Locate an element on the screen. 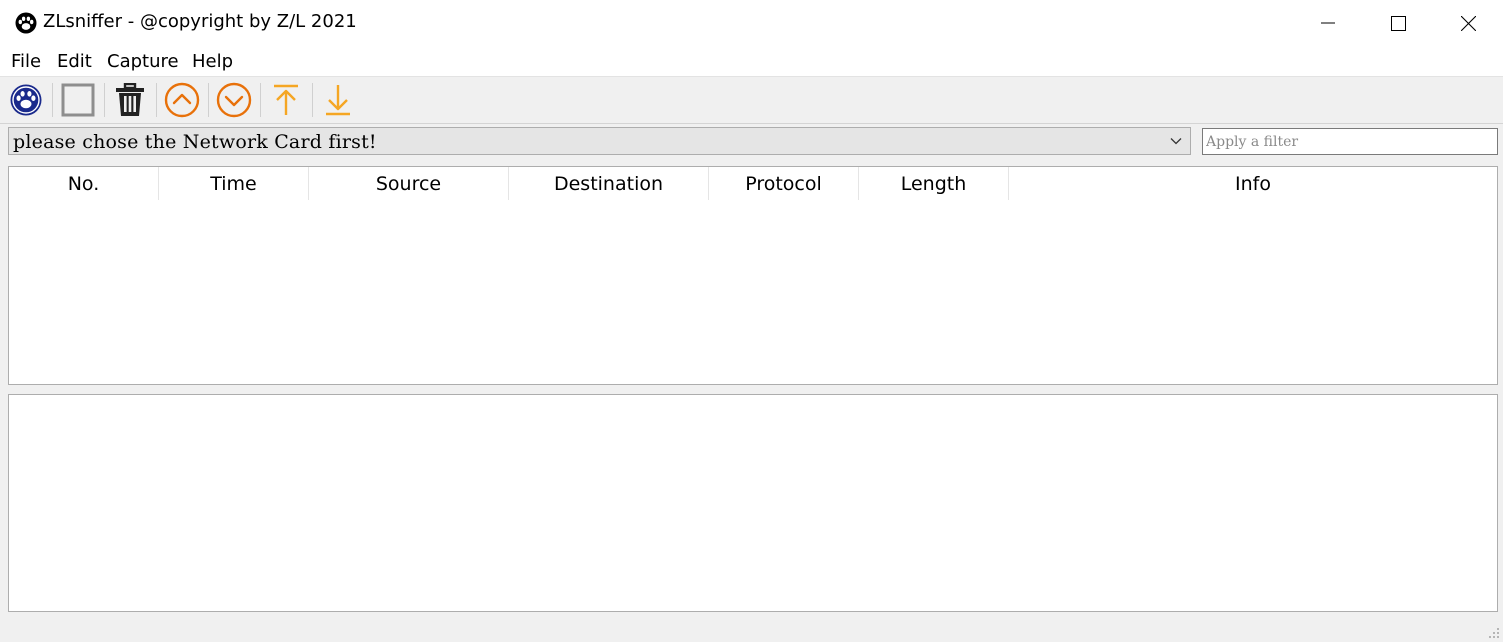  stop-capture-icon is located at coordinates (78, 100).